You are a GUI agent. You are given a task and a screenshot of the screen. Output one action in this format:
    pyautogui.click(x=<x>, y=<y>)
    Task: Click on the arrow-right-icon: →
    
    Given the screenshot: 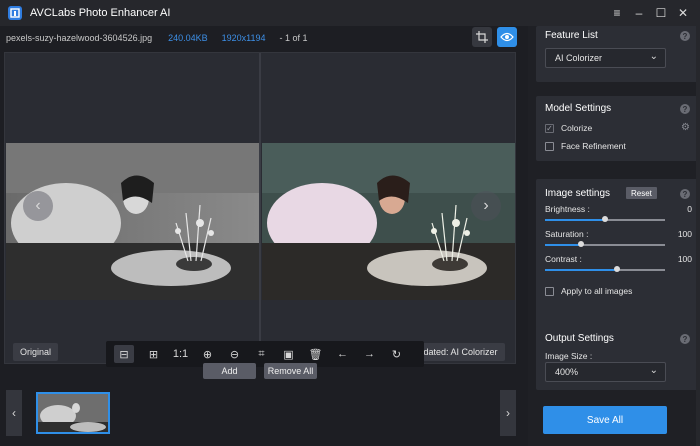 What is the action you would take?
    pyautogui.click(x=369, y=354)
    